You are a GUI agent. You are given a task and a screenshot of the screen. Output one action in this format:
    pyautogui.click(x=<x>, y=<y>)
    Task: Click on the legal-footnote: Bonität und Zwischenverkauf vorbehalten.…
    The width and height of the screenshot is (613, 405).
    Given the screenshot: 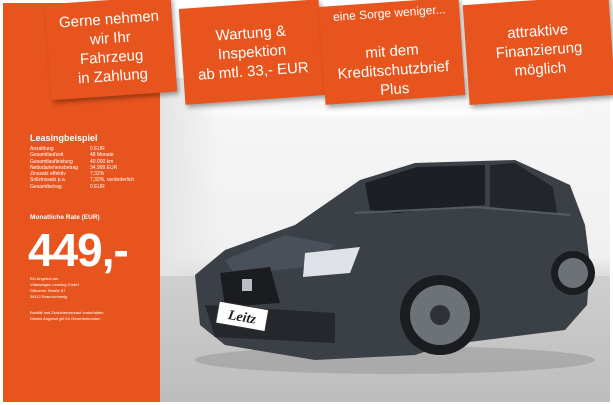 What is the action you would take?
    pyautogui.click(x=67, y=316)
    